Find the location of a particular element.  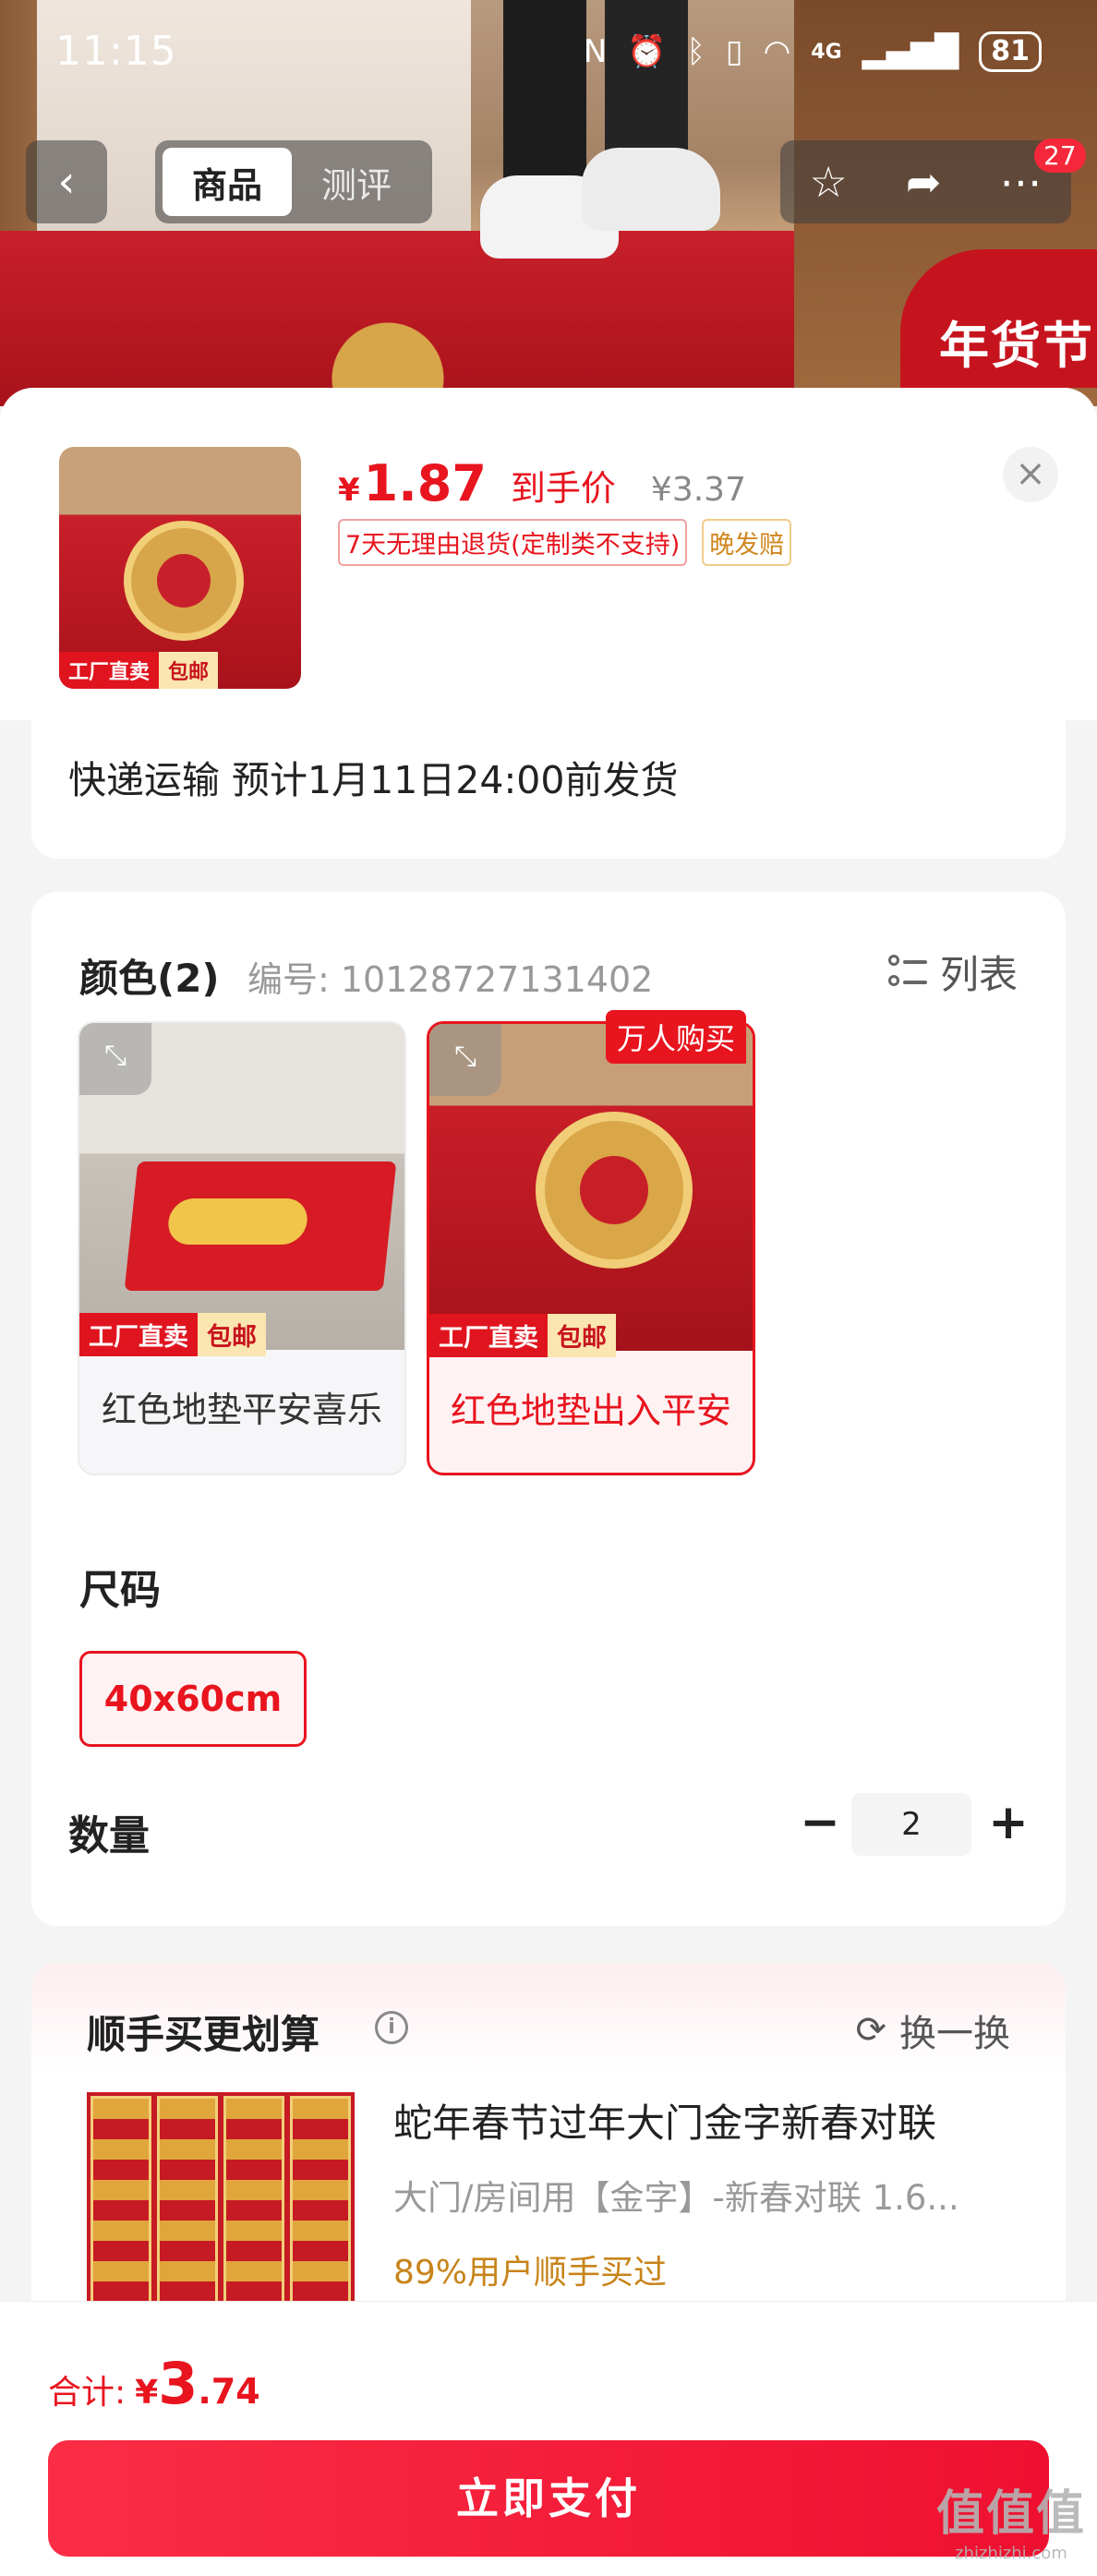

swap-button: ⟳ 换一换 is located at coordinates (932, 2030).